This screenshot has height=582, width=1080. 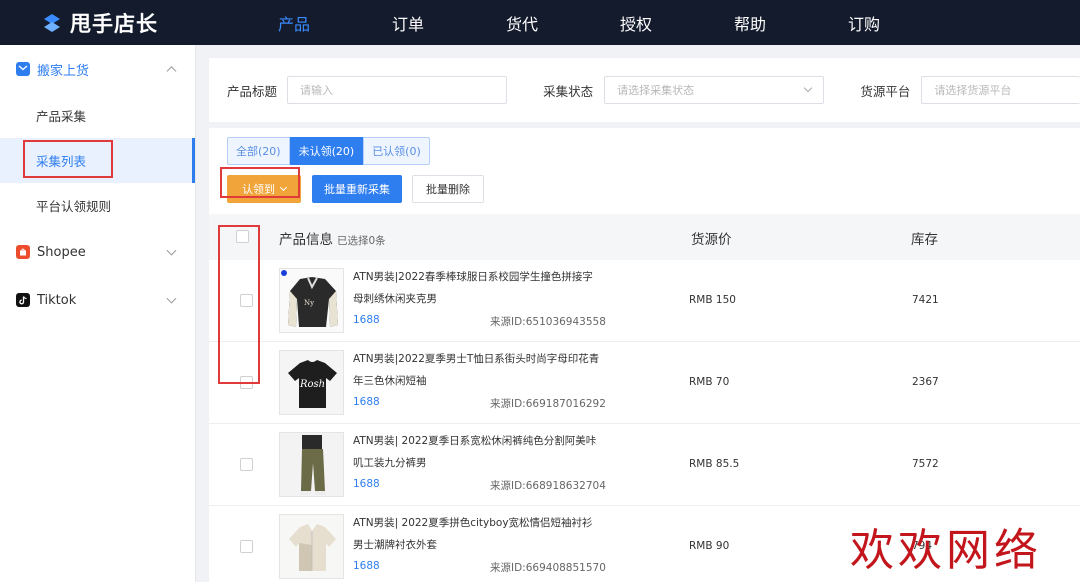 I want to click on col-stock: 库存, so click(x=924, y=240).